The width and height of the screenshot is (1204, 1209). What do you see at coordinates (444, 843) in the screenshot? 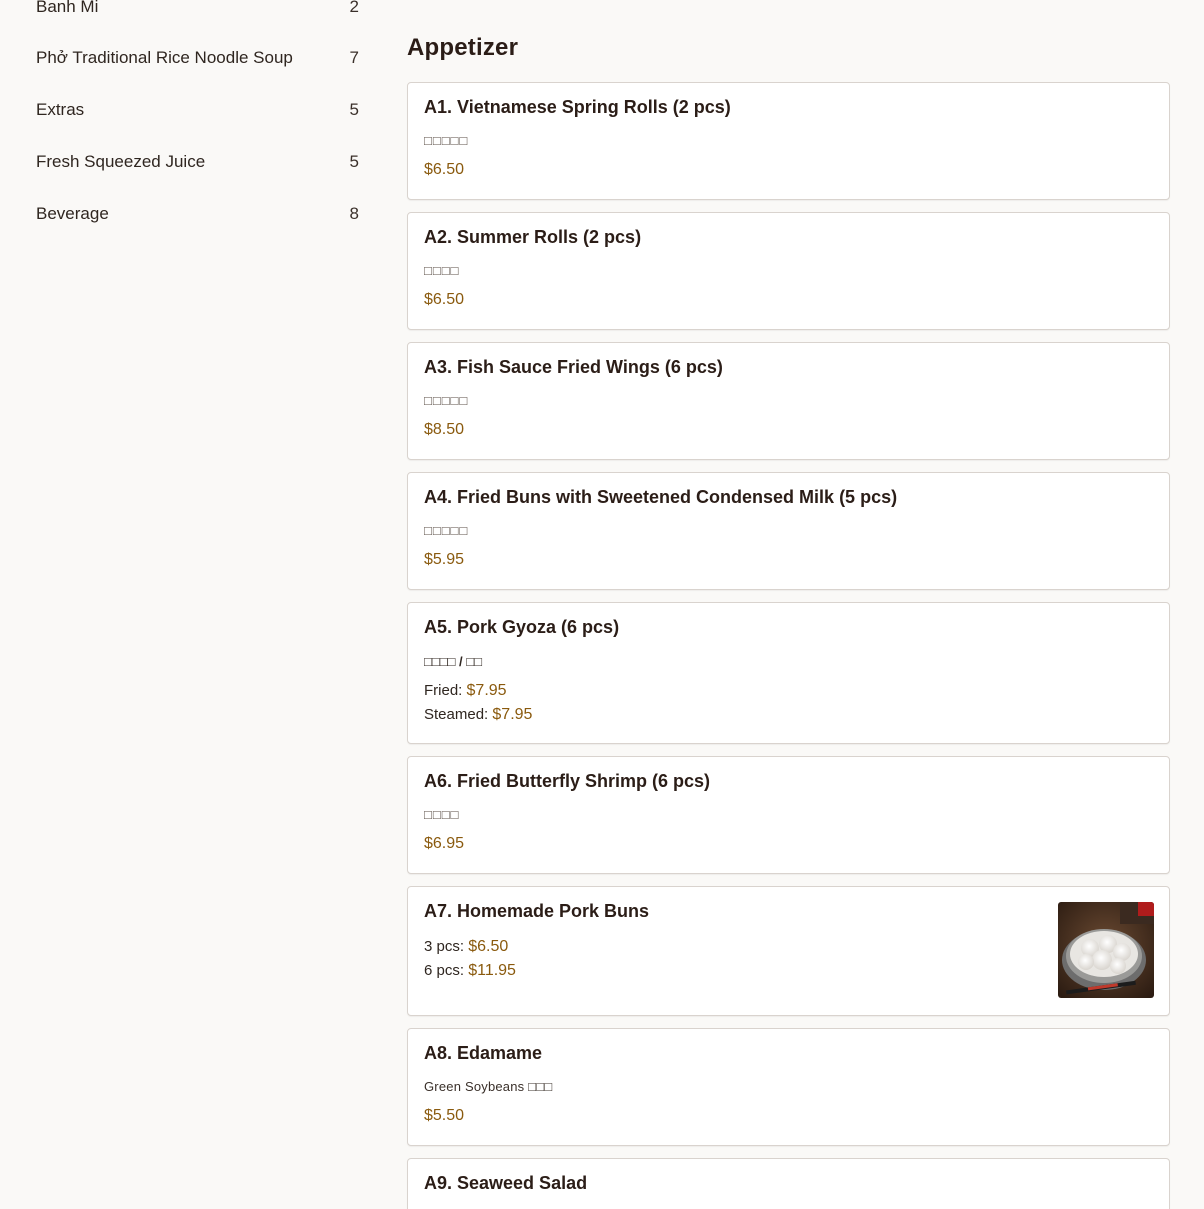
I see `item-price: $6.95` at bounding box center [444, 843].